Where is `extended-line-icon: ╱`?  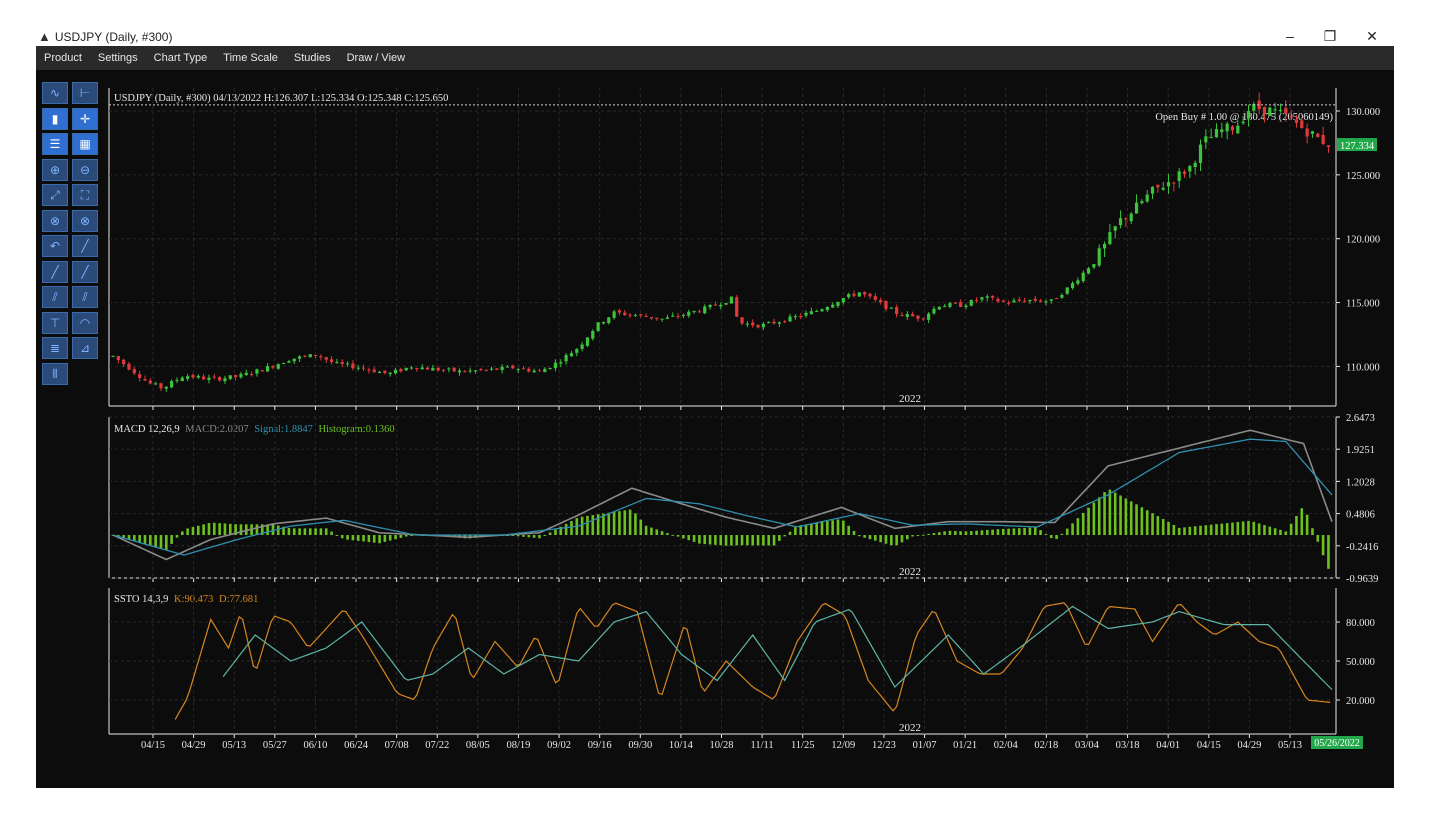 extended-line-icon: ╱ is located at coordinates (85, 271).